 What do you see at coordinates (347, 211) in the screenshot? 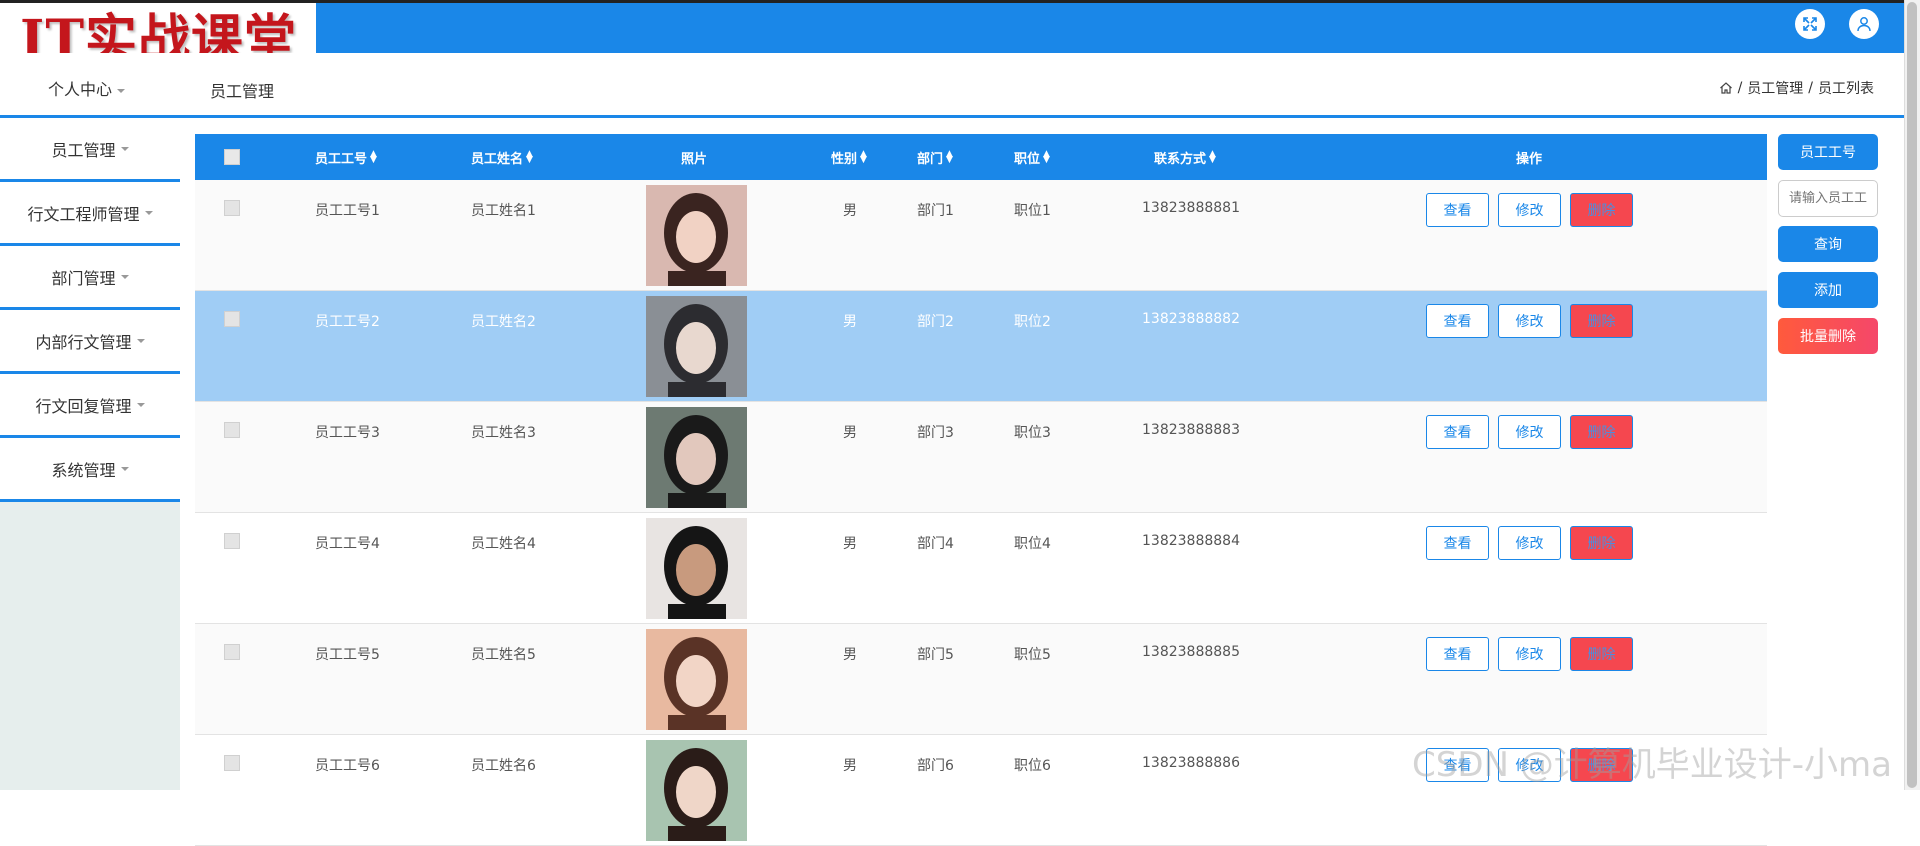
I see `cell-id: 员工工号1` at bounding box center [347, 211].